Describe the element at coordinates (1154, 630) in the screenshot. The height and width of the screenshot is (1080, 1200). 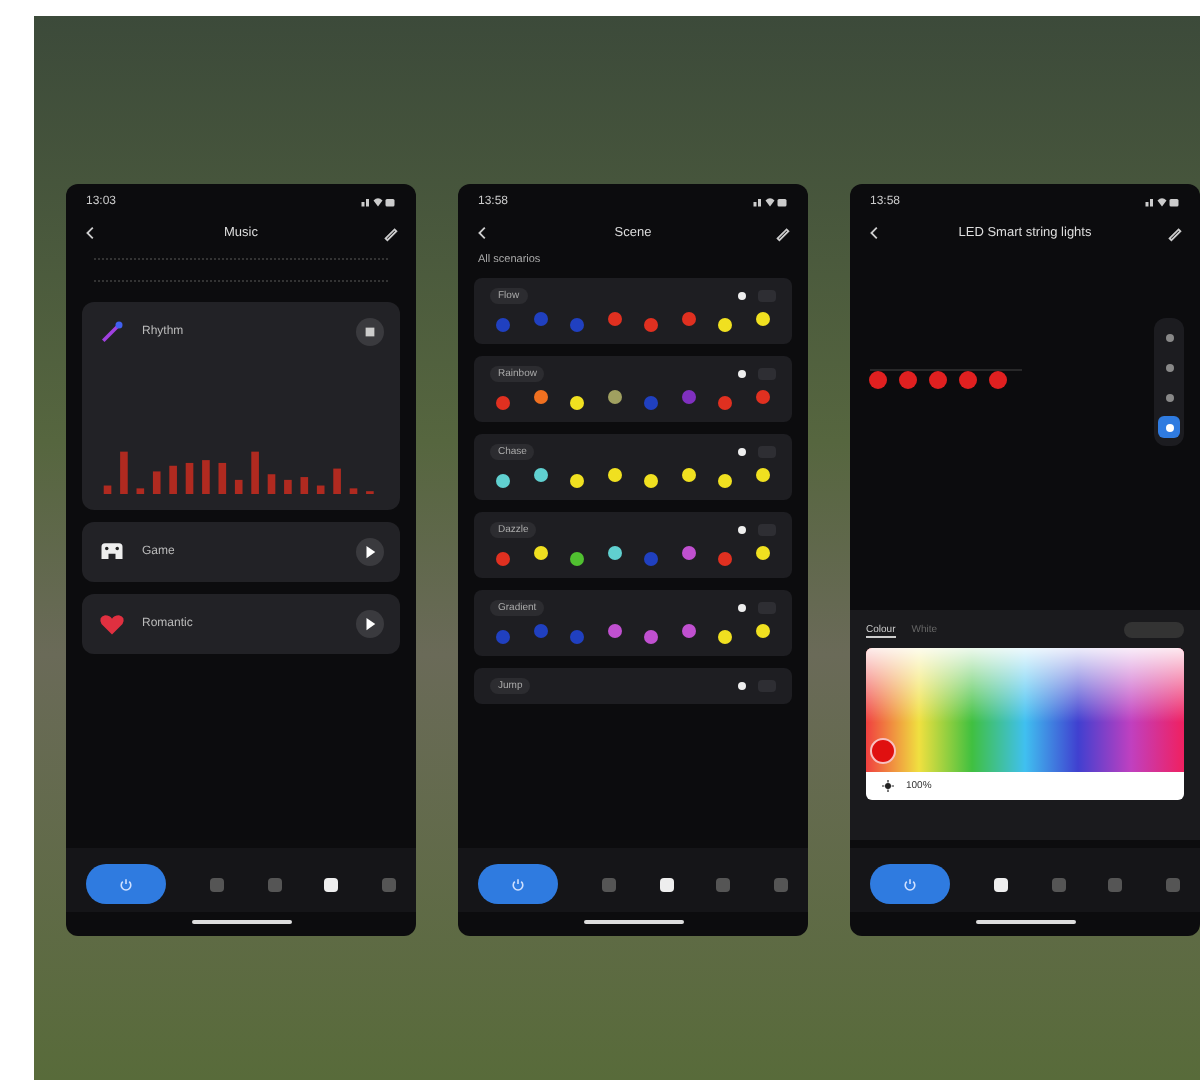
I see `view-toggle` at that location.